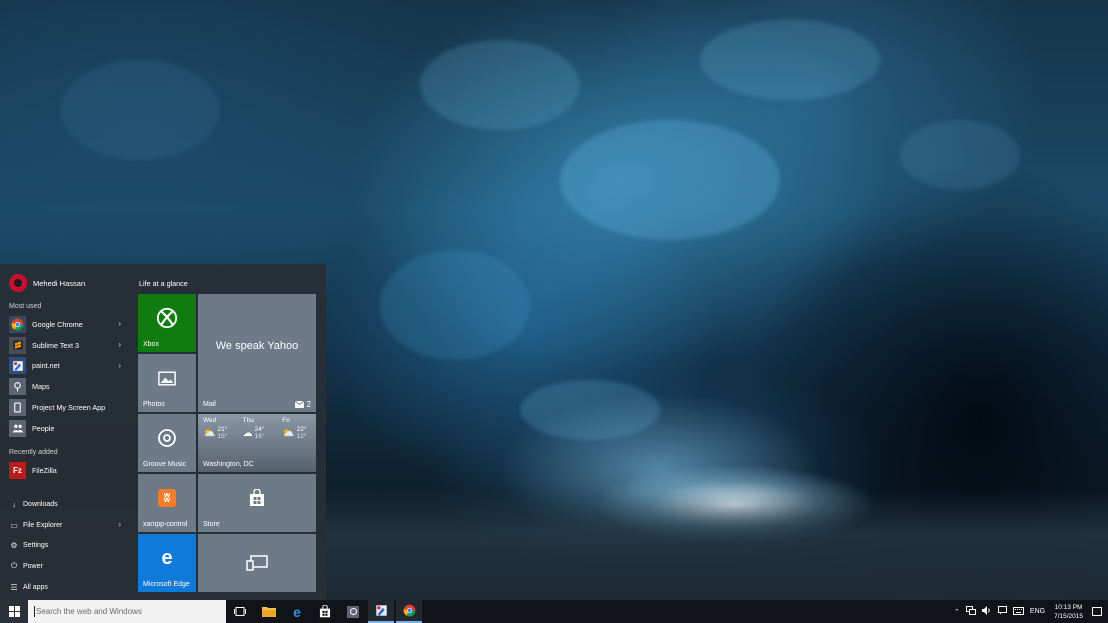  I want to click on filezilla-icon: Fz, so click(17, 470).